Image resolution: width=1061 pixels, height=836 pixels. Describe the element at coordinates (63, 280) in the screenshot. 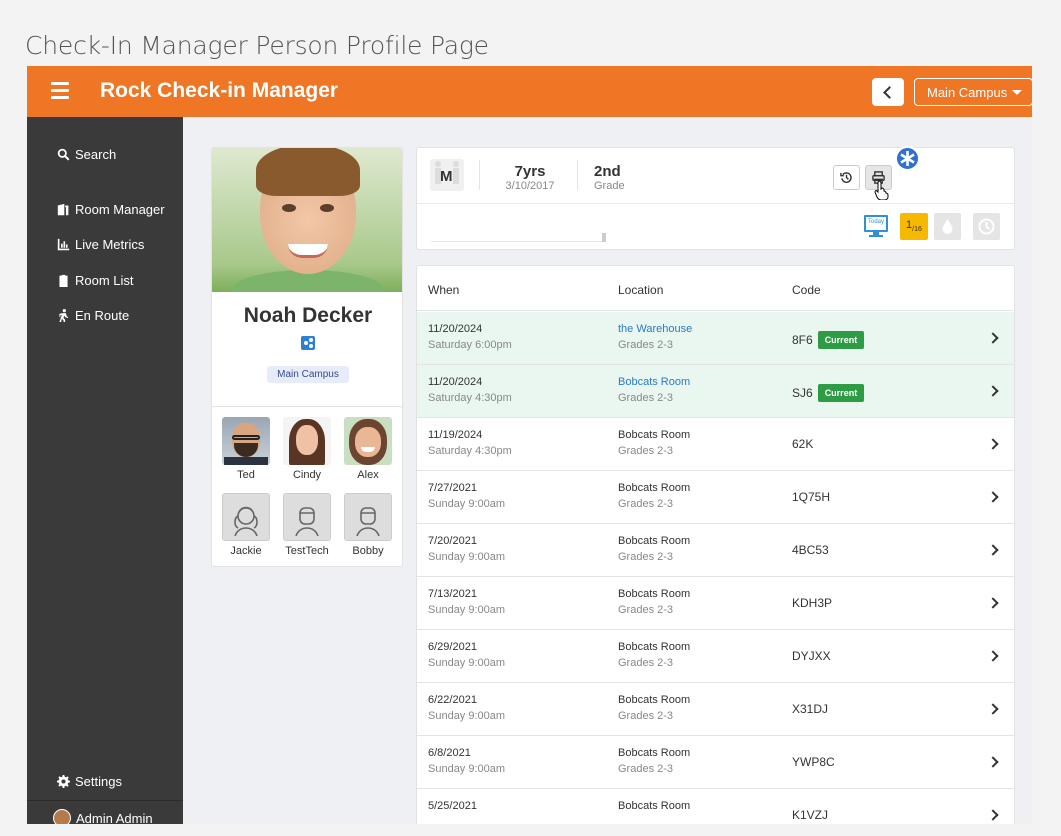

I see `clipboard-icon` at that location.